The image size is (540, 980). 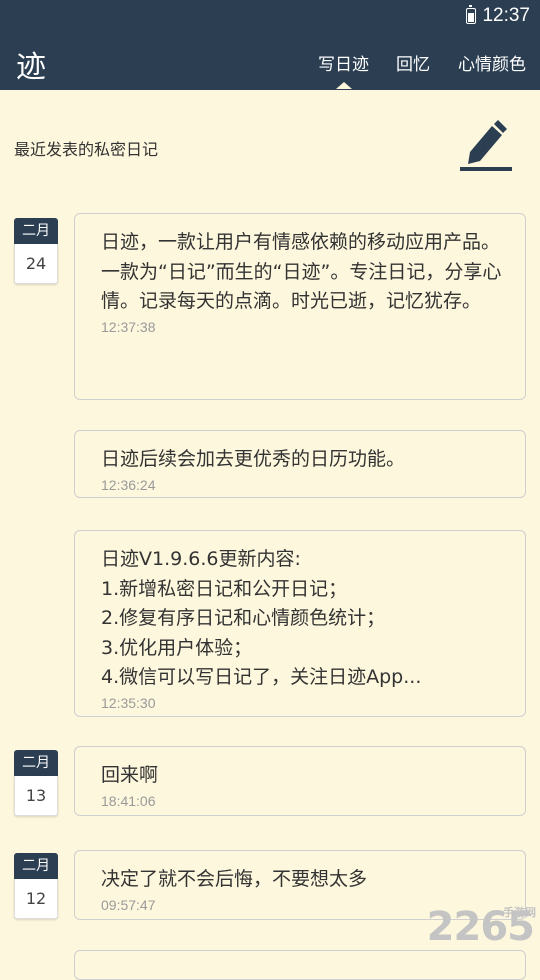 I want to click on tab-write-diary: 写日迹, so click(x=343, y=62).